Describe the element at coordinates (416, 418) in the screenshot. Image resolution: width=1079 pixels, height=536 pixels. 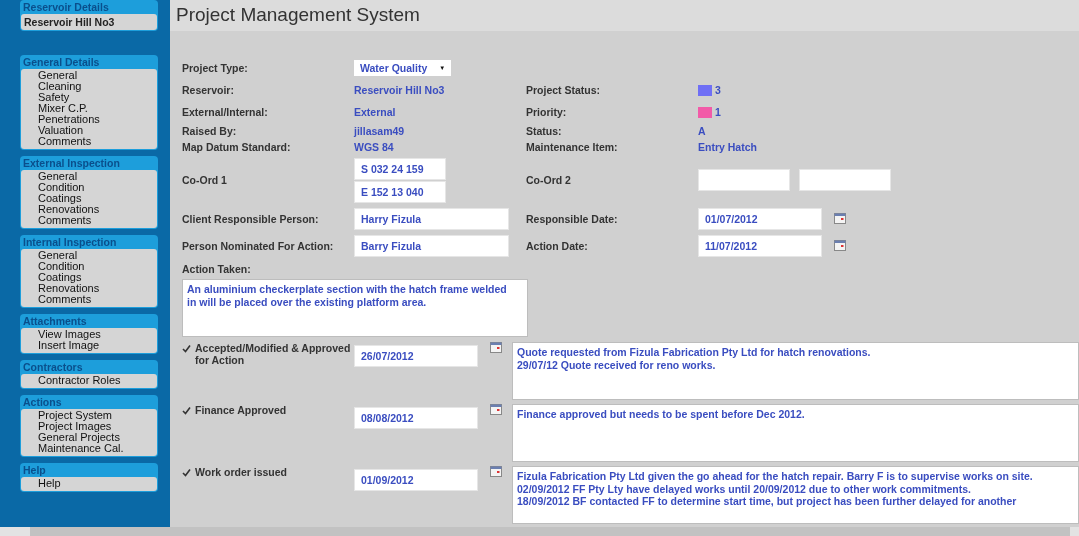
I see `date-field: 08/08/2012` at that location.